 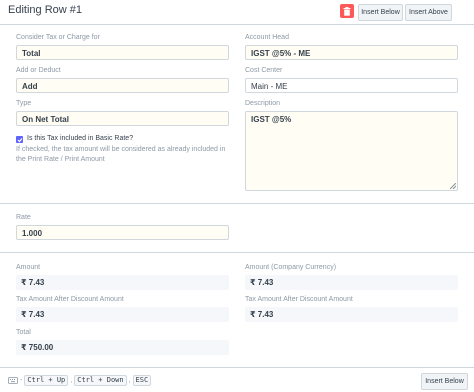 What do you see at coordinates (428, 12) in the screenshot?
I see `insert-above-button: Insert Above` at bounding box center [428, 12].